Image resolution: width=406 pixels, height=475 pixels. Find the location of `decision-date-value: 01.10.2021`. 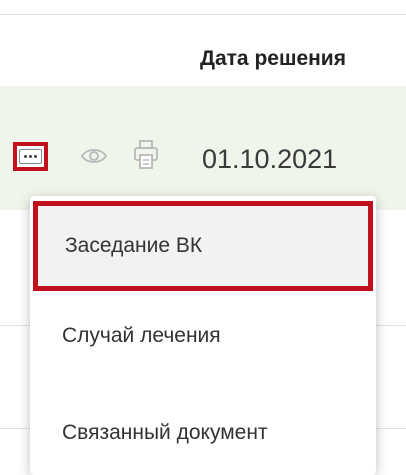

decision-date-value: 01.10.2021 is located at coordinates (270, 159).